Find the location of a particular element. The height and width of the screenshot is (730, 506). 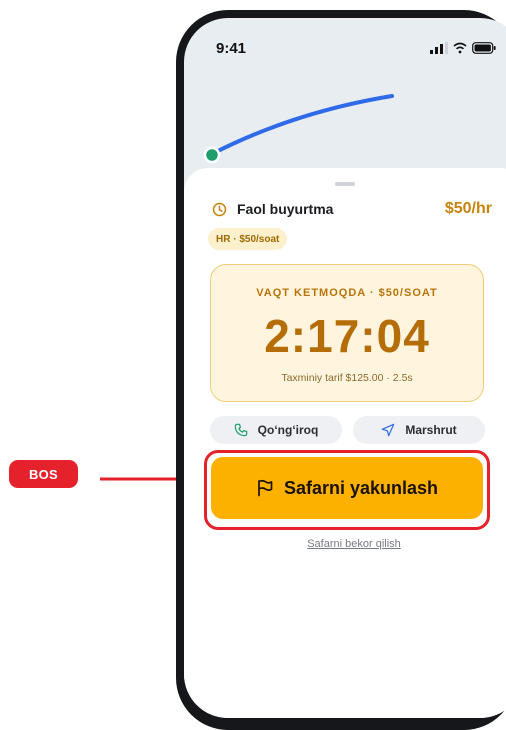

timer-value: 2:17:04 is located at coordinates (347, 336).